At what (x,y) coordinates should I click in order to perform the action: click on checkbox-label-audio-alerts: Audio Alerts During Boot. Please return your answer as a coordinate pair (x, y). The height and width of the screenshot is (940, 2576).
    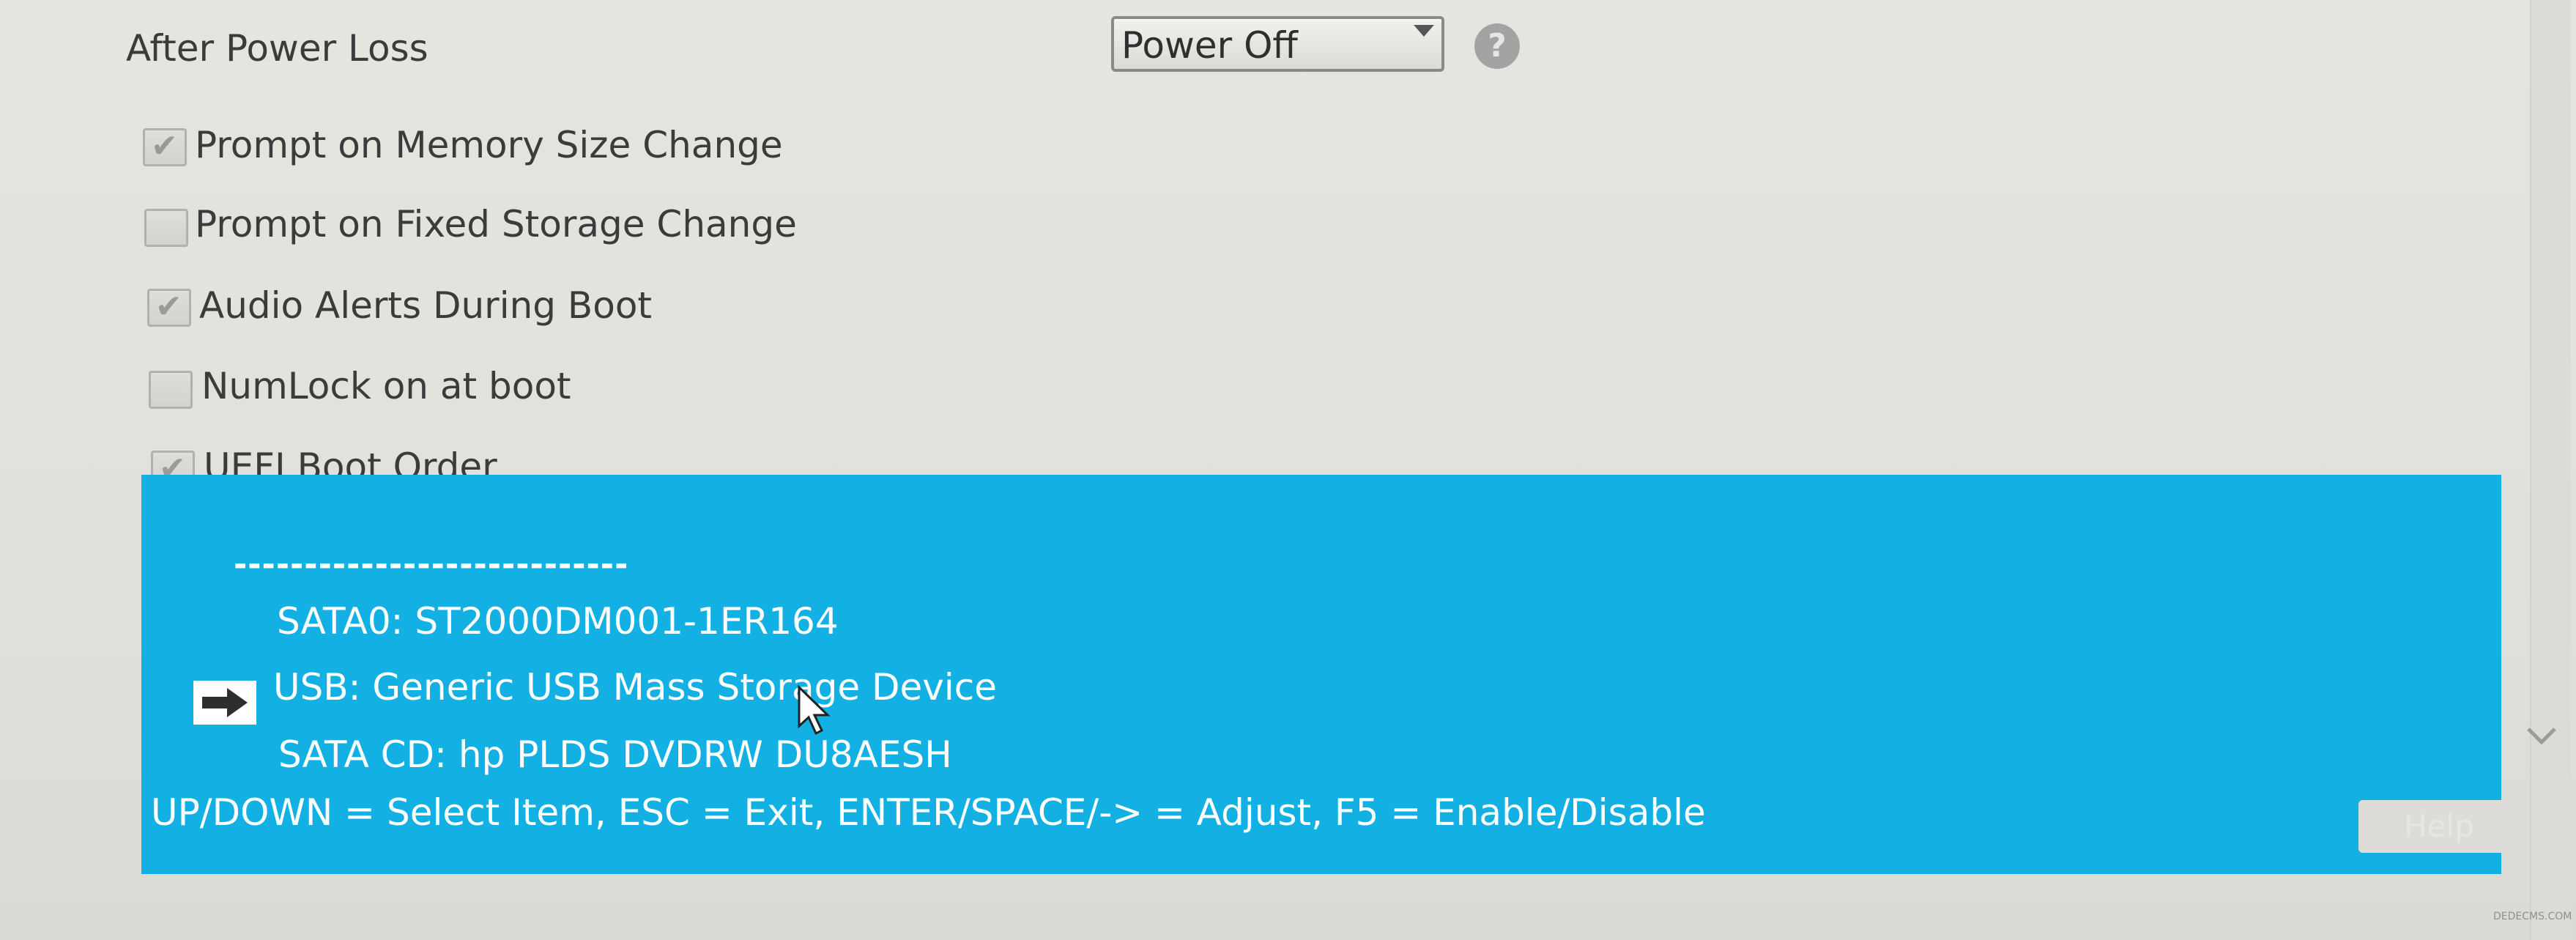
    Looking at the image, I should click on (426, 305).